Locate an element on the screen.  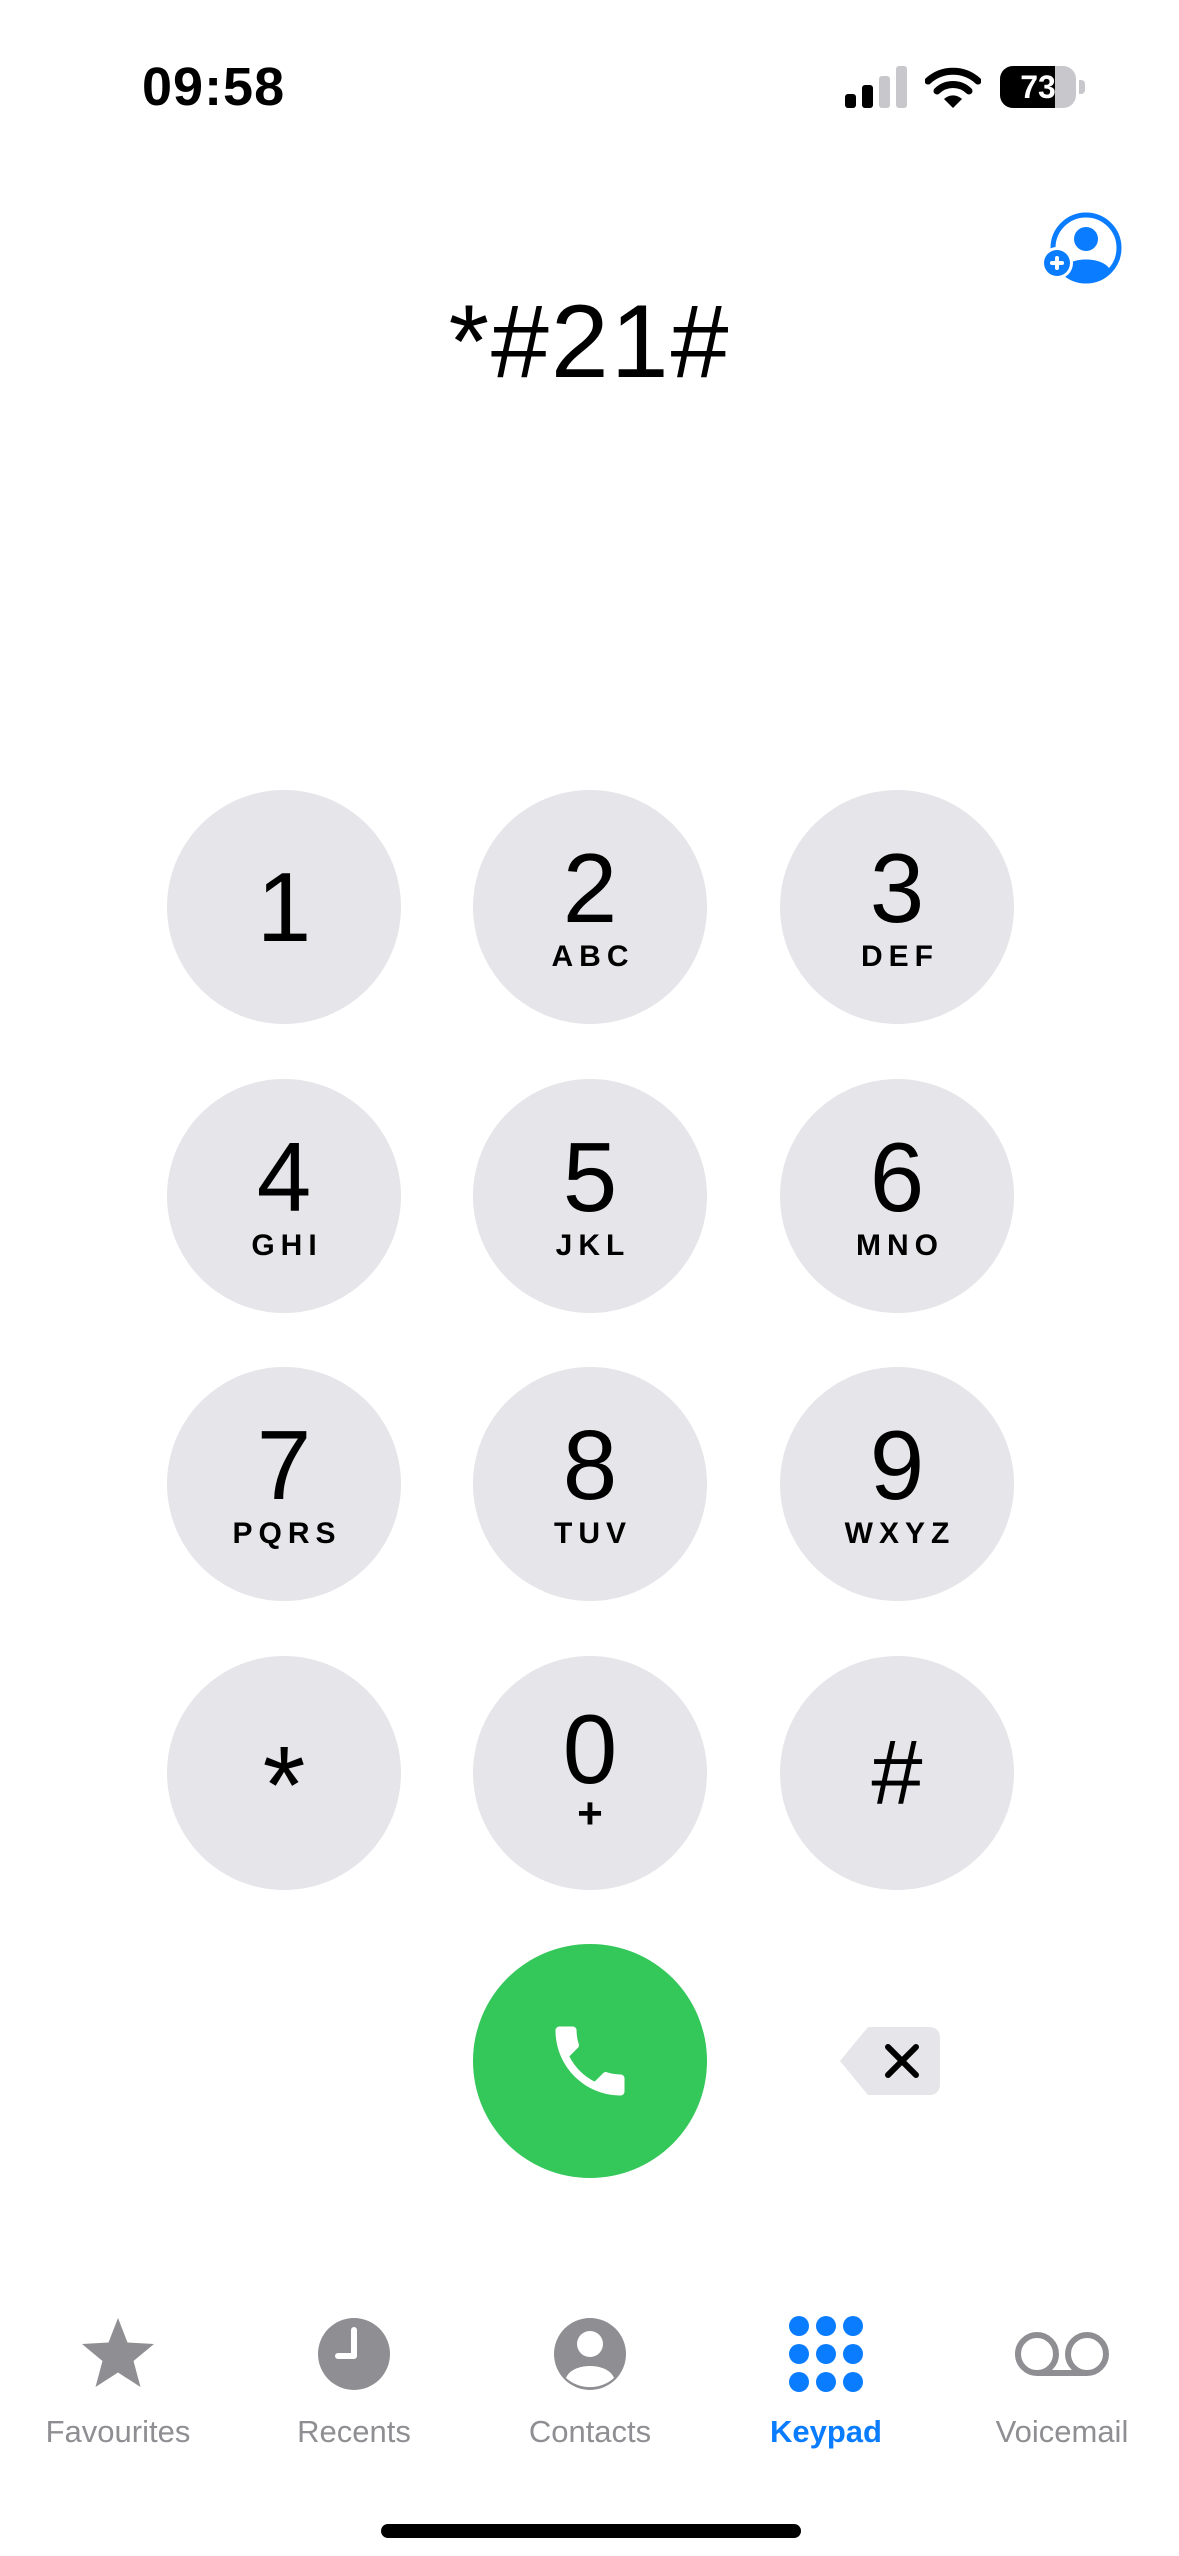
key-letters: WXYZ is located at coordinates (900, 1533).